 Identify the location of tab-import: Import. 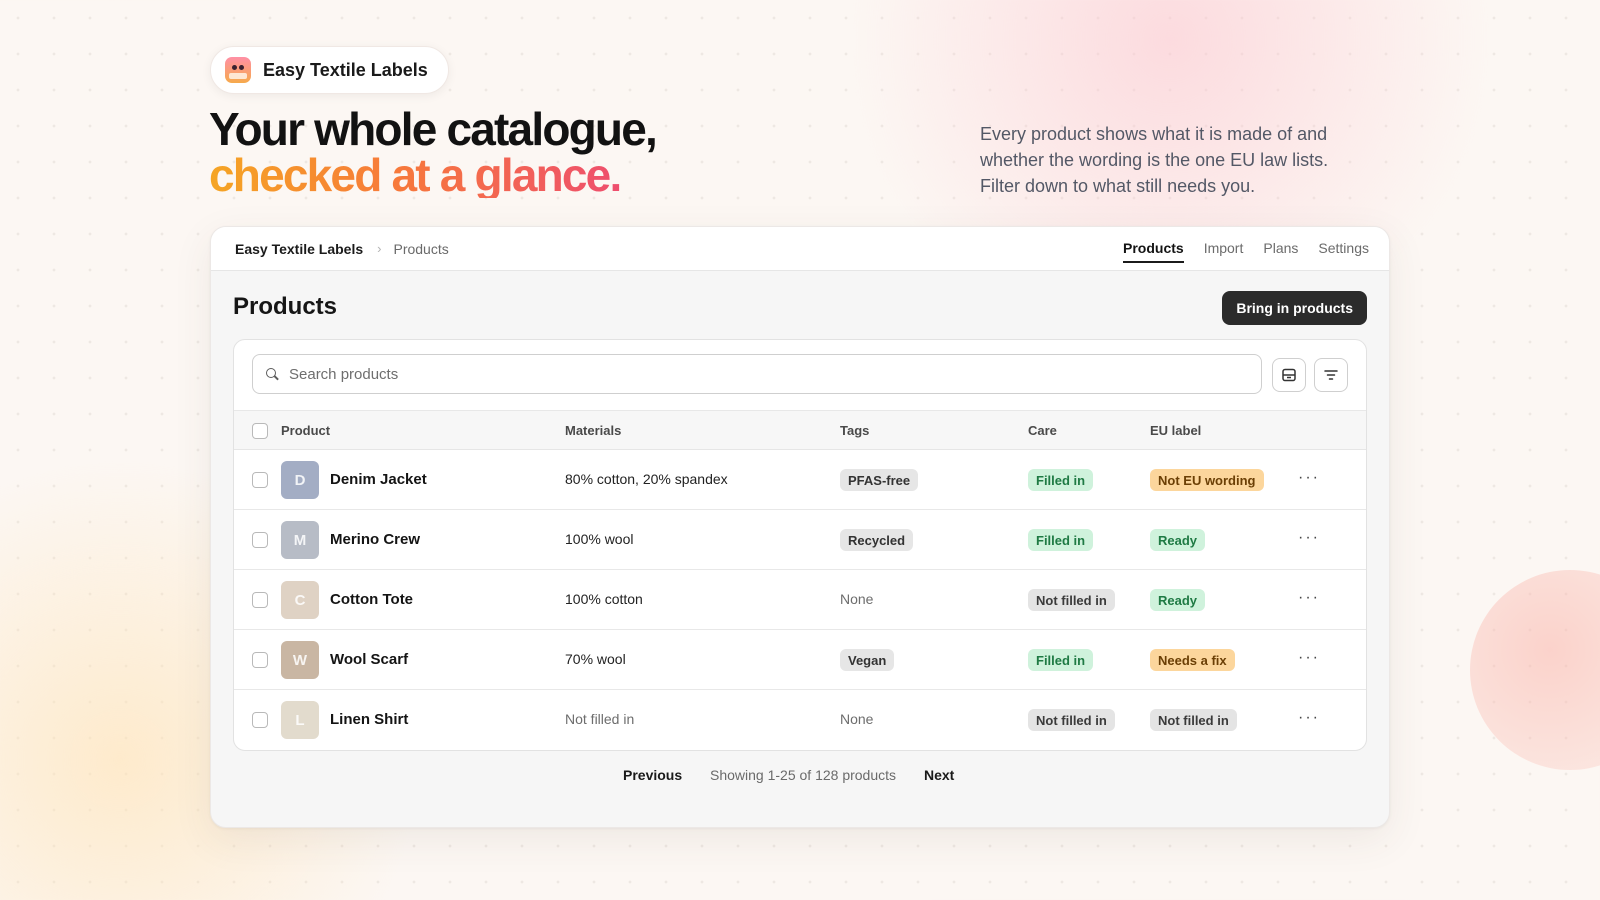
(1224, 249).